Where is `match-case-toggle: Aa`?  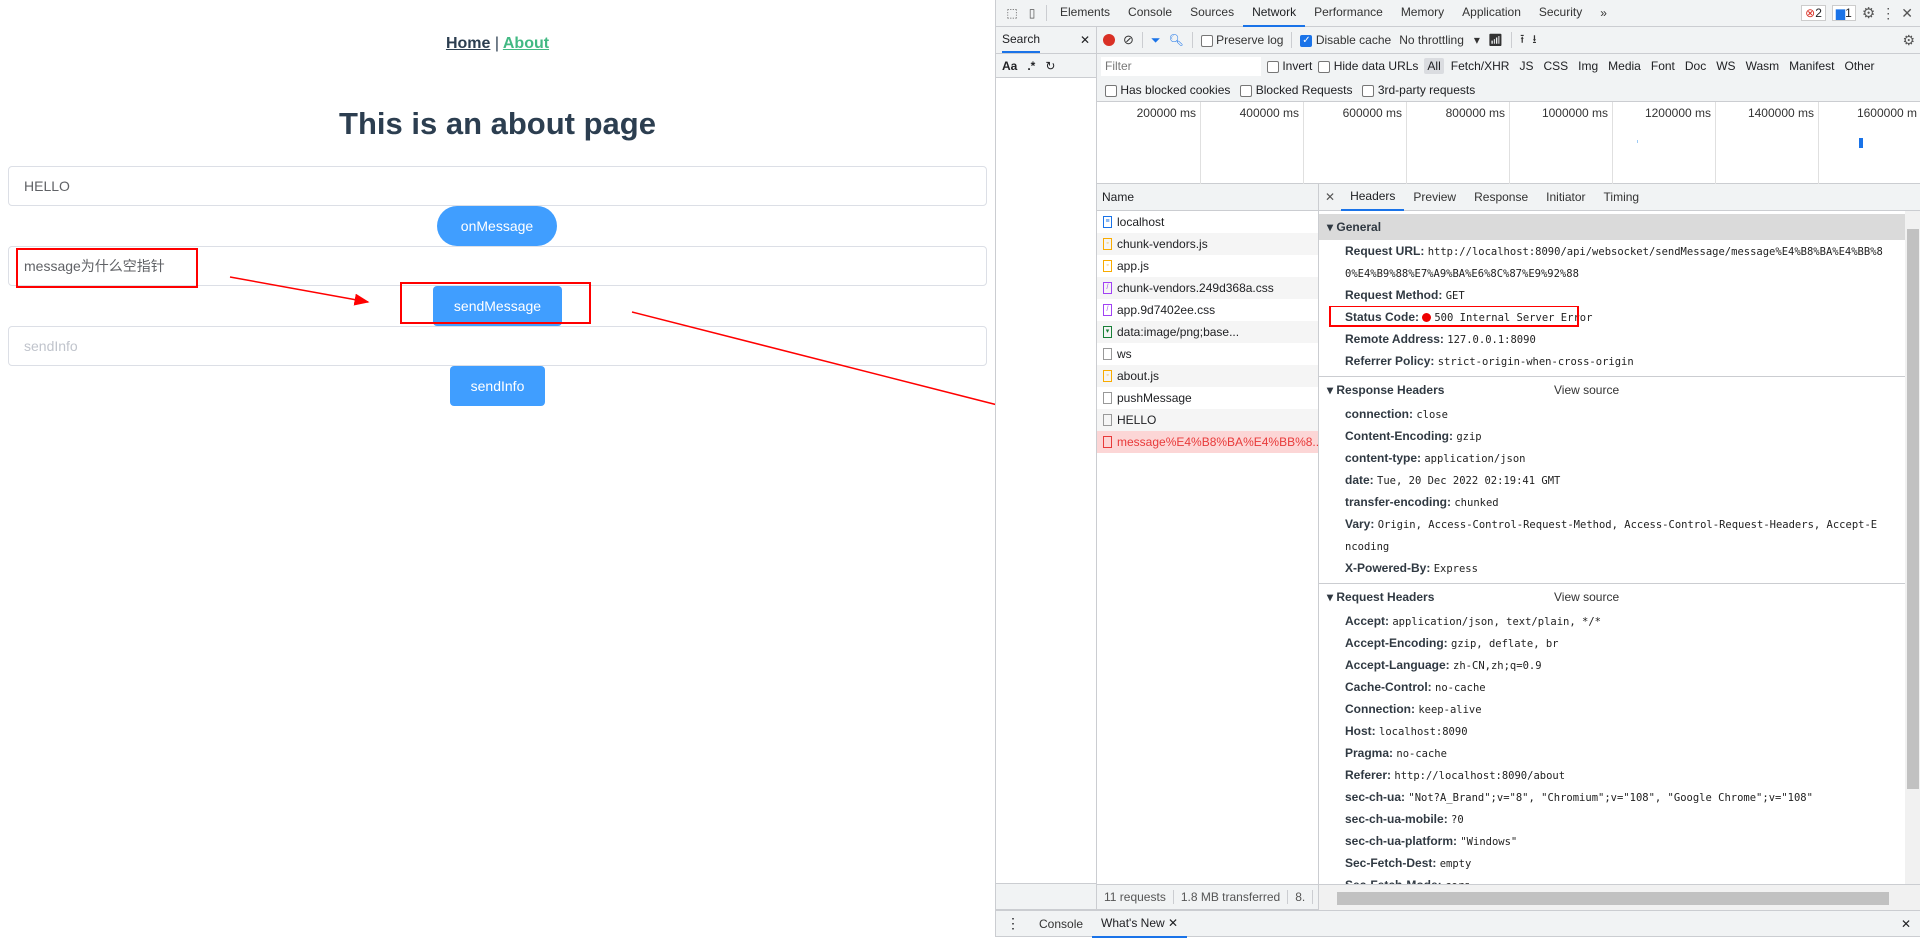 match-case-toggle: Aa is located at coordinates (1009, 66).